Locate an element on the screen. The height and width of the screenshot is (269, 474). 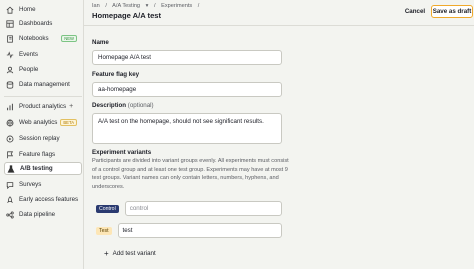
description-label: Description (optional) is located at coordinates (123, 105).